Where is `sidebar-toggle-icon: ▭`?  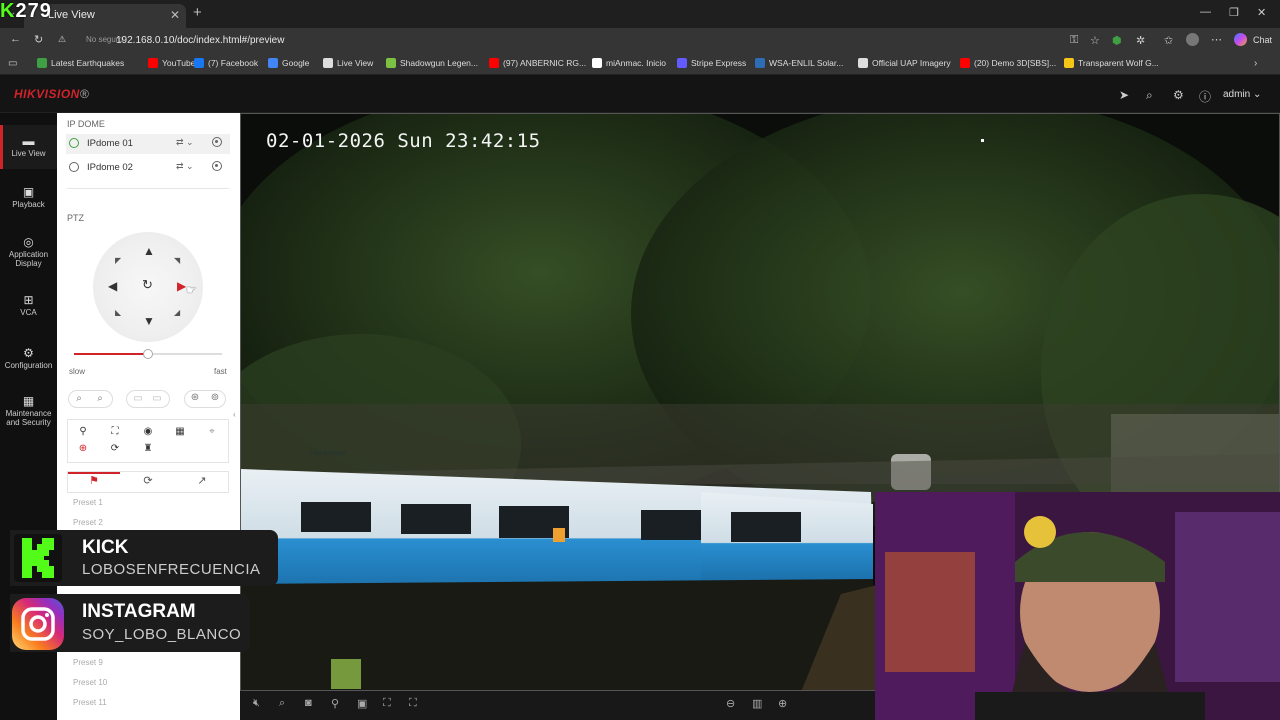
sidebar-toggle-icon: ▭ is located at coordinates (12, 63).